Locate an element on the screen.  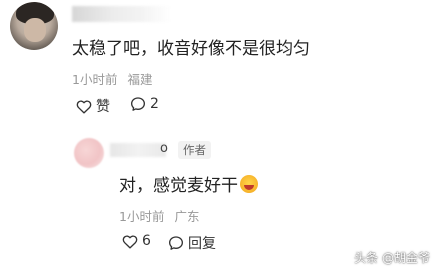
reply-like-button: 6 is located at coordinates (136, 241).